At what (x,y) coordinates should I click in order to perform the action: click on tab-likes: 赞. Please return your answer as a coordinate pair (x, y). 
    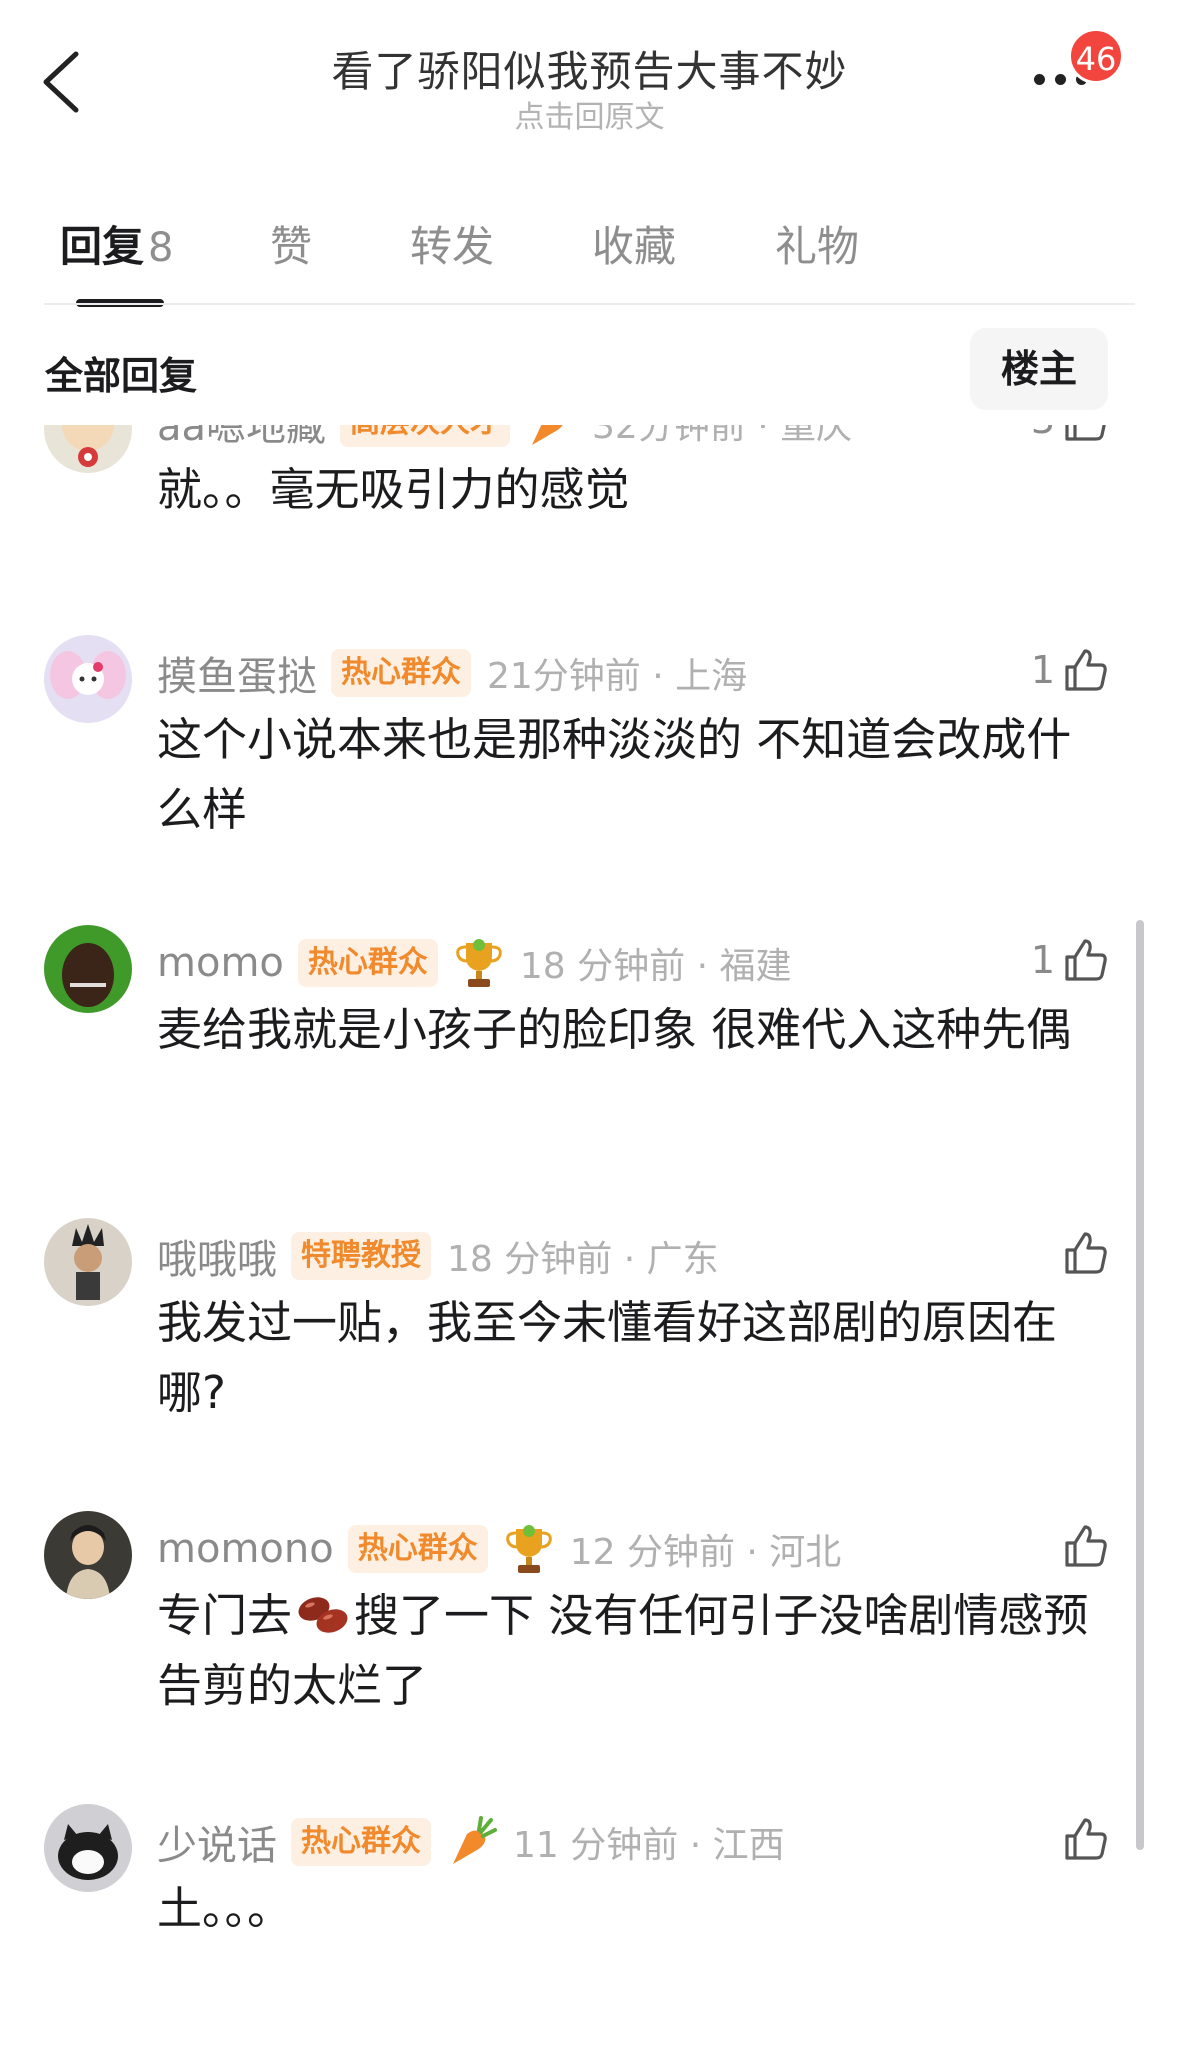
    Looking at the image, I should click on (291, 243).